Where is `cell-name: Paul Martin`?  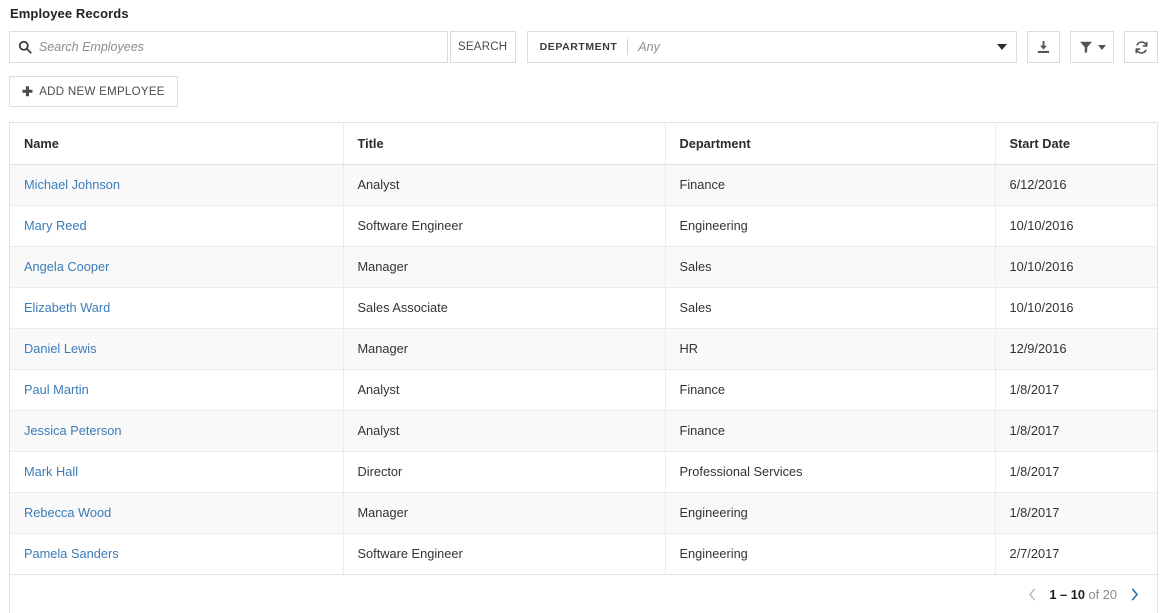
cell-name: Paul Martin is located at coordinates (177, 390).